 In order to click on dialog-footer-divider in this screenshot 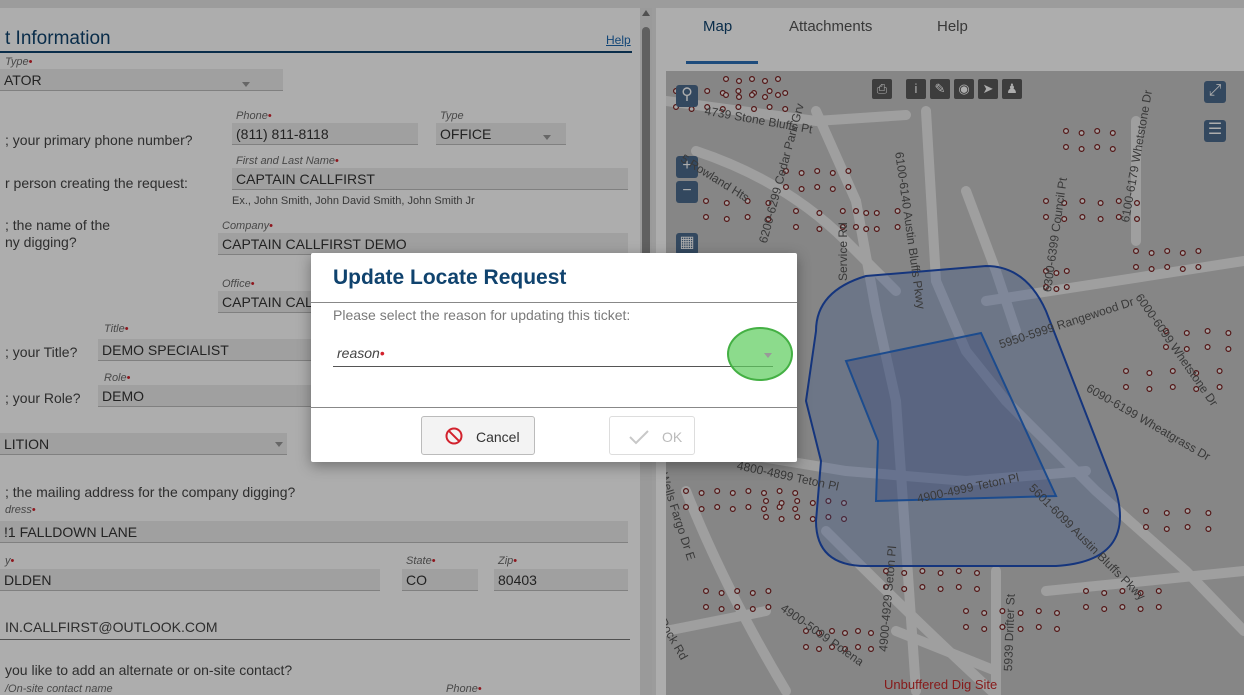, I will do `click(554, 407)`.